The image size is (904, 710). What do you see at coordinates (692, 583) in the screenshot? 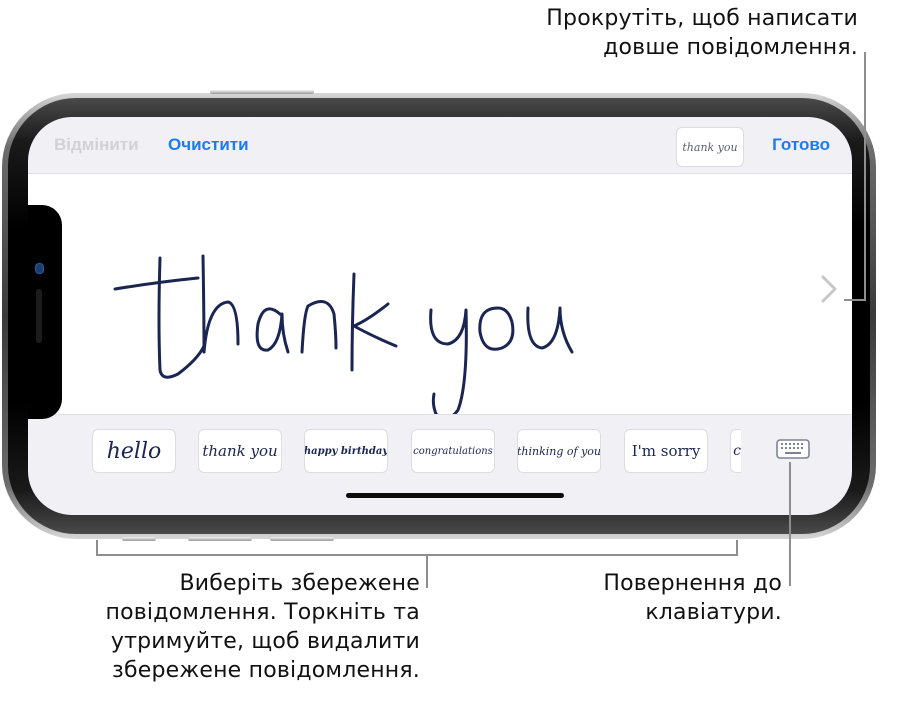
I see `callout-line: Повернення до` at bounding box center [692, 583].